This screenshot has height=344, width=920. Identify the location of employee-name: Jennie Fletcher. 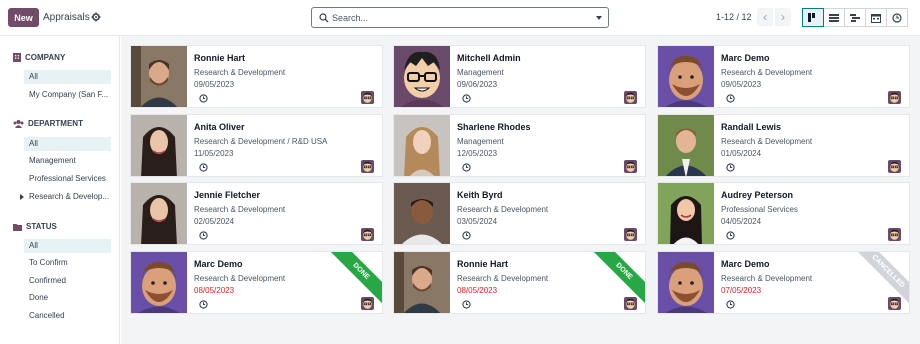
(227, 195).